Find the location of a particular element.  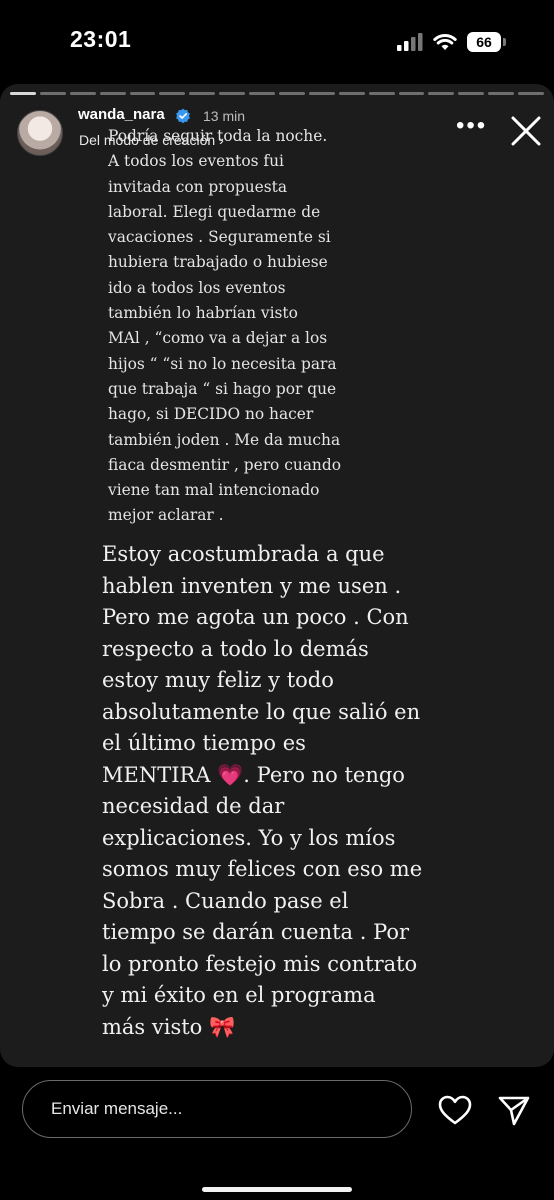

status-bar: 23:01 66 is located at coordinates (277, 42).